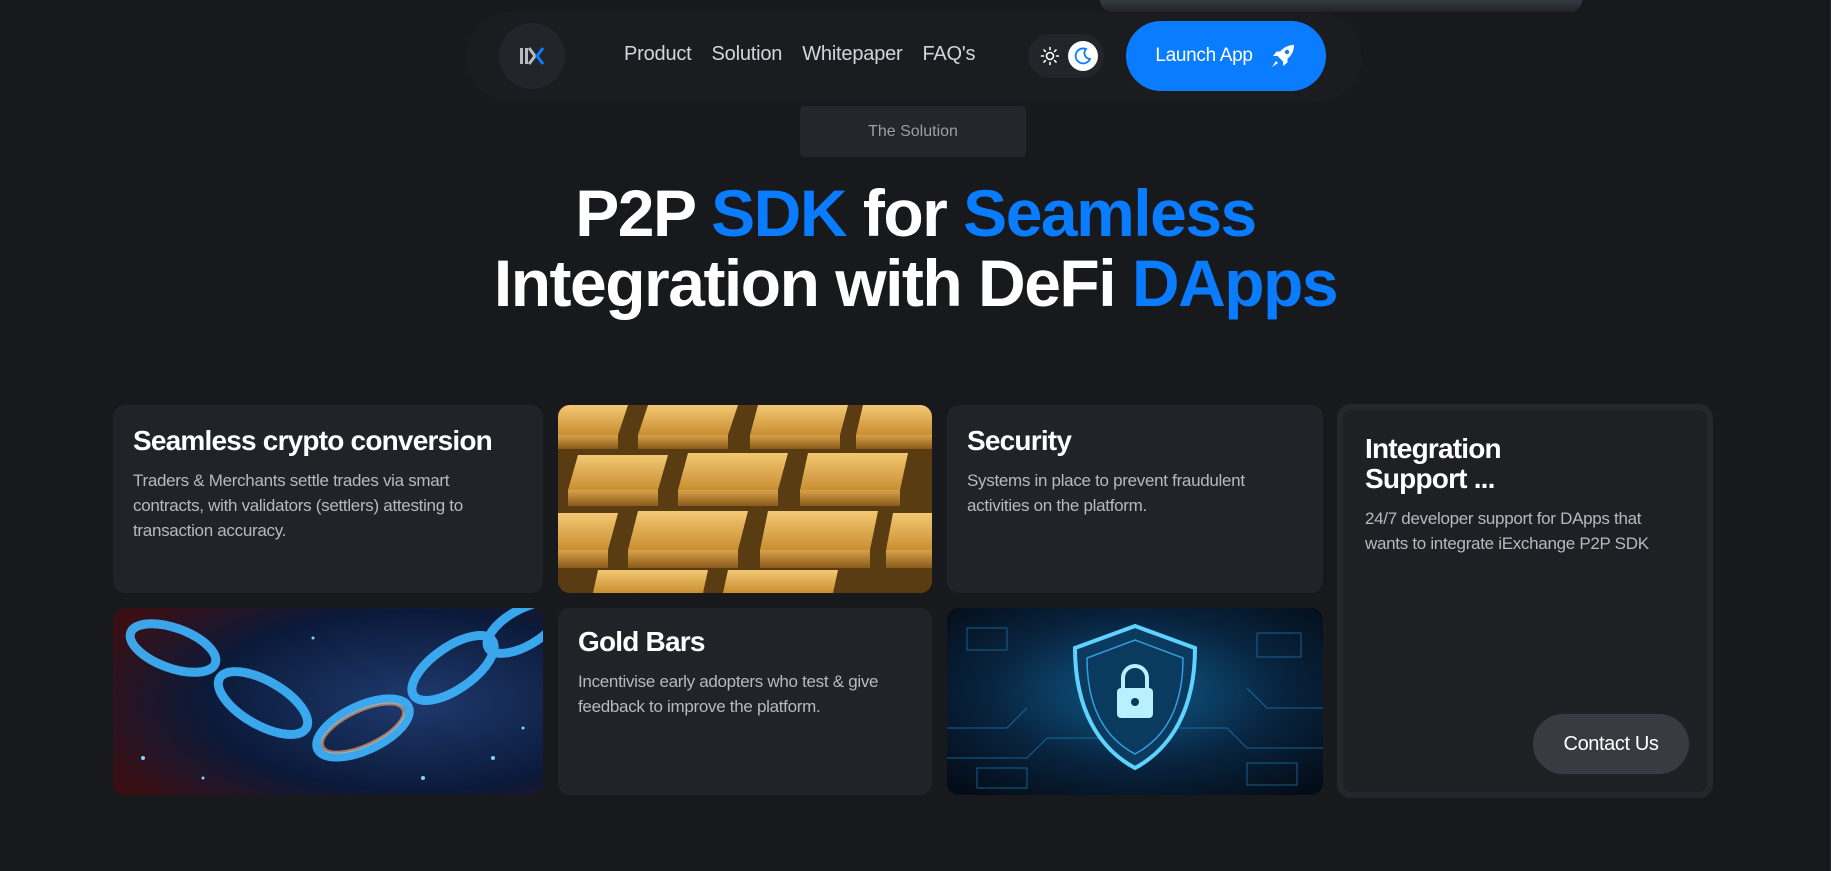 The image size is (1831, 871). Describe the element at coordinates (641, 641) in the screenshot. I see `card-title: Gold Bars` at that location.